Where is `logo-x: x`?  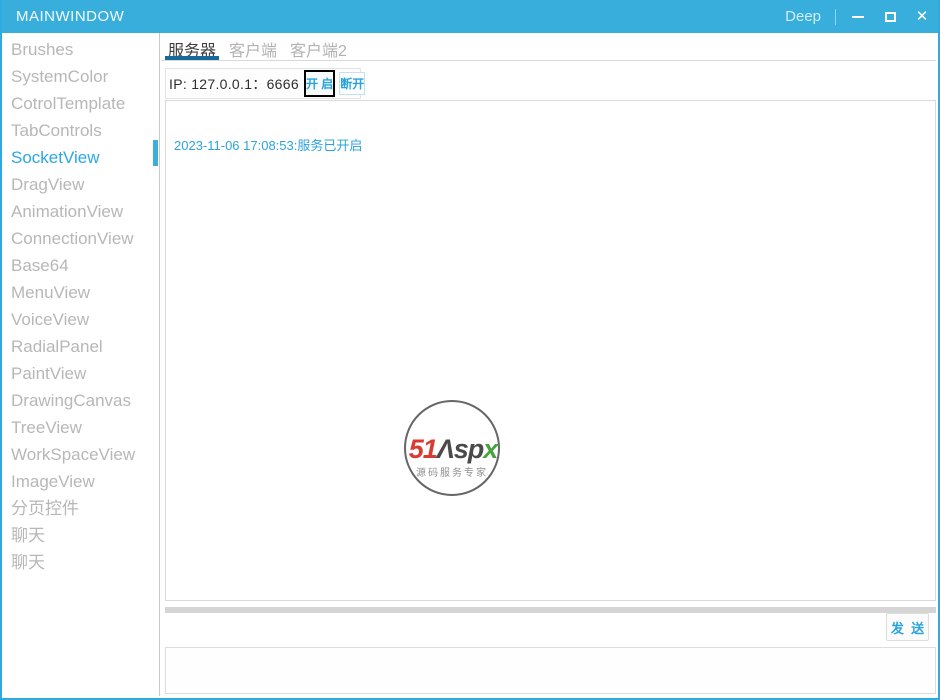
logo-x: x is located at coordinates (490, 449).